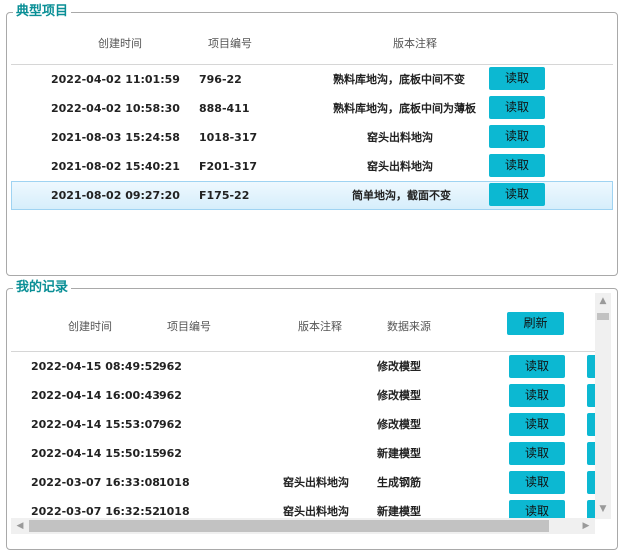 This screenshot has width=624, height=556. I want to click on created-time-cell: 2022-04-02 11:01:59, so click(115, 79).